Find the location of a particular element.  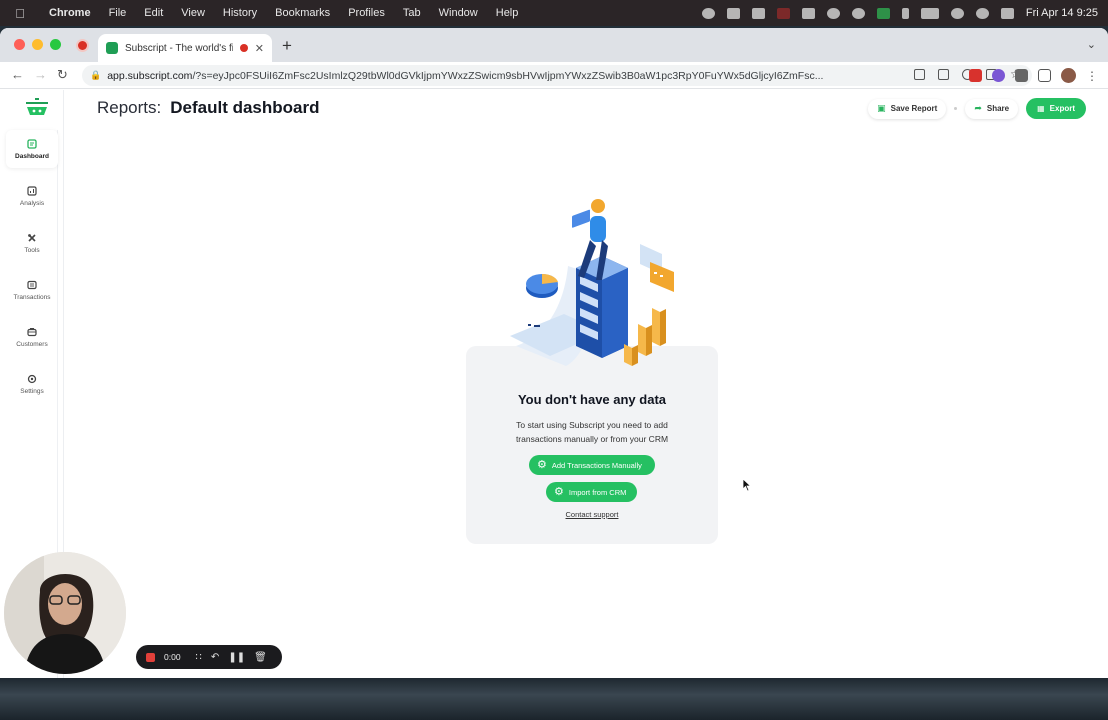

sidebar-item-label: Settings is located at coordinates (32, 391).